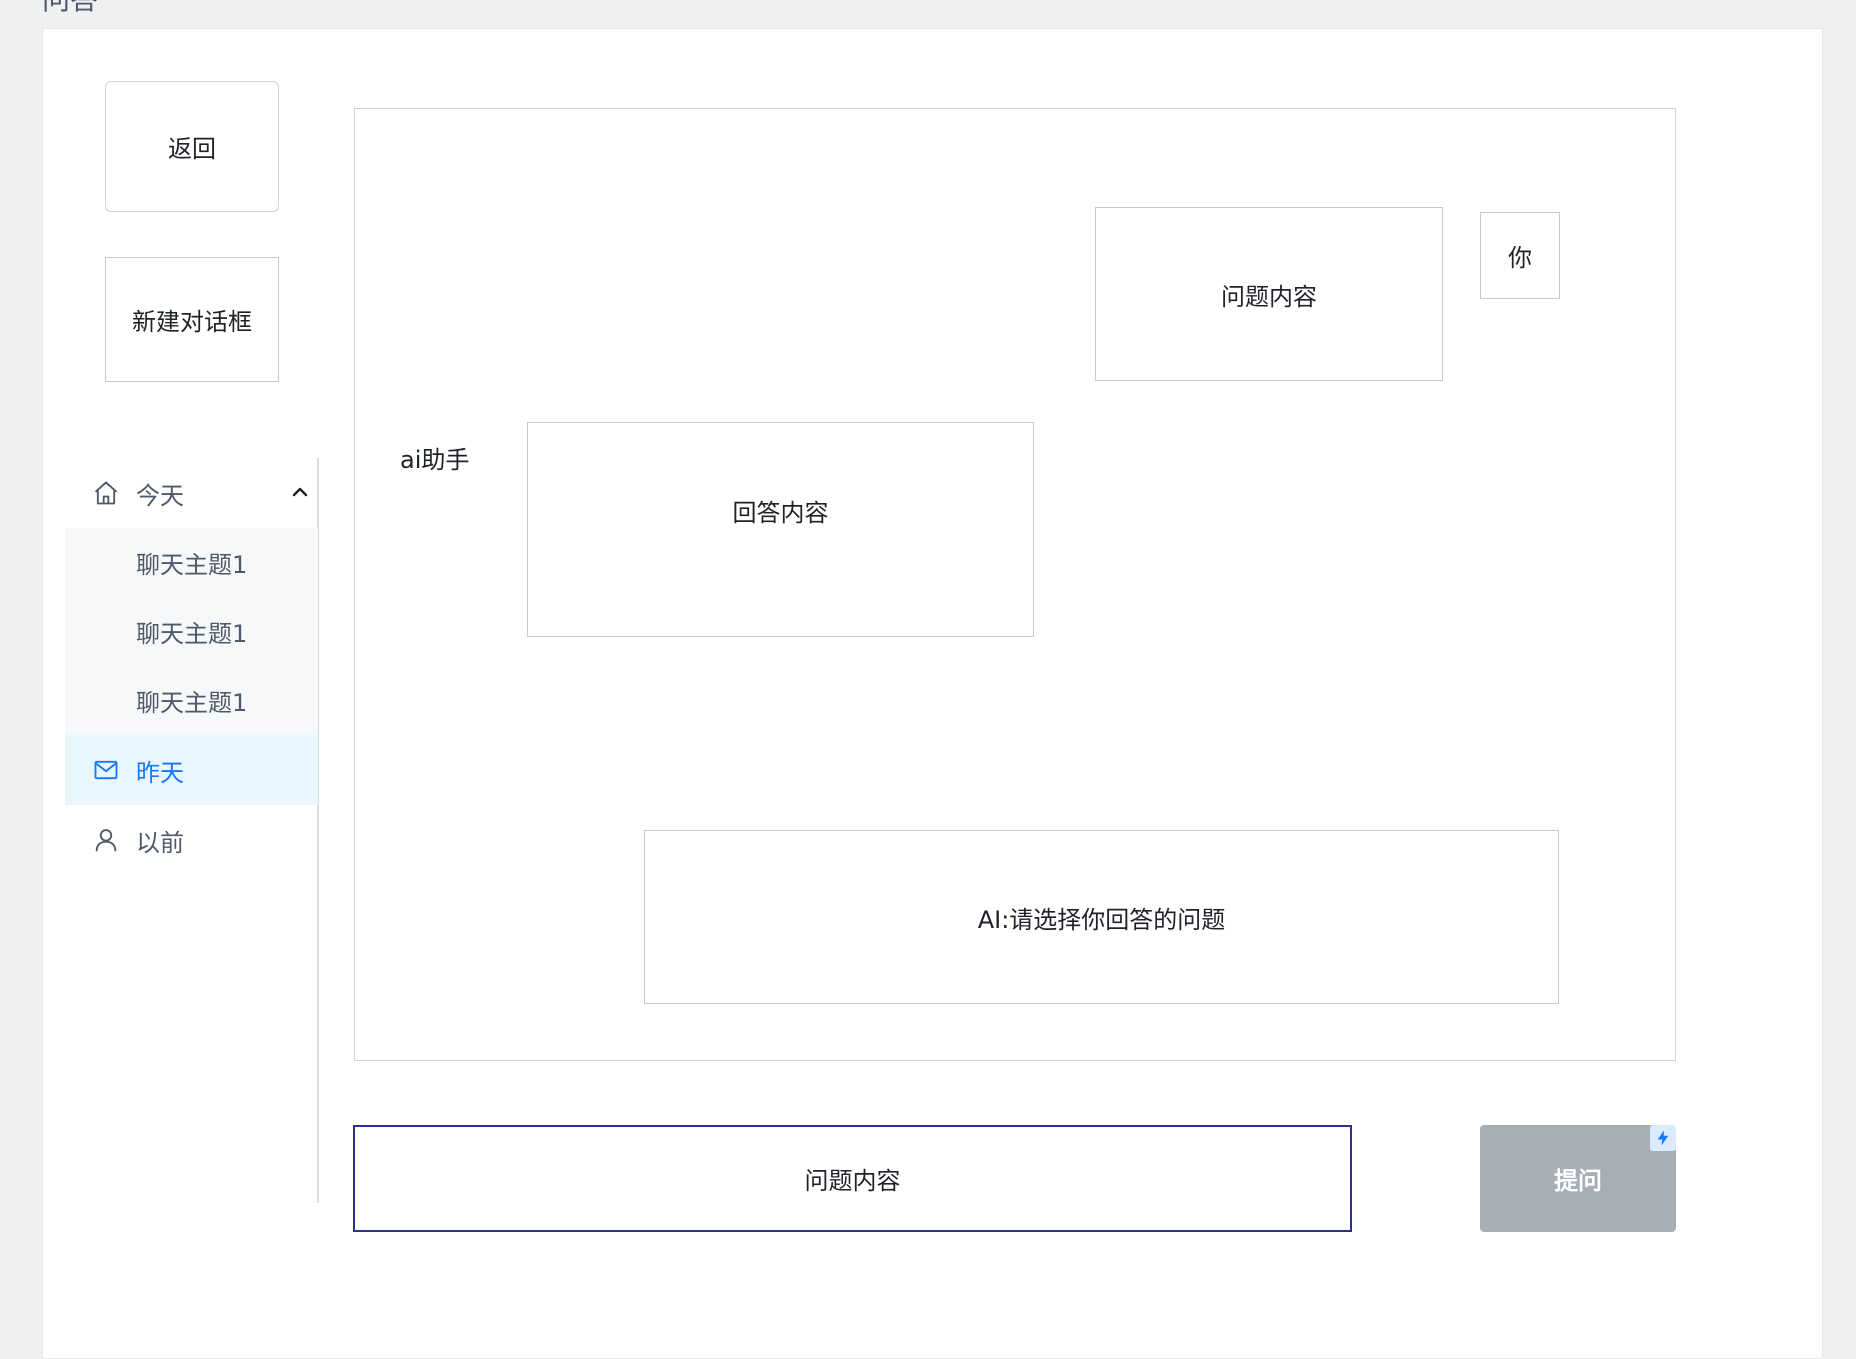 Image resolution: width=1856 pixels, height=1359 pixels. Describe the element at coordinates (1101, 917) in the screenshot. I see `ai-prompt-box: AI:请选择你回答的问题` at that location.